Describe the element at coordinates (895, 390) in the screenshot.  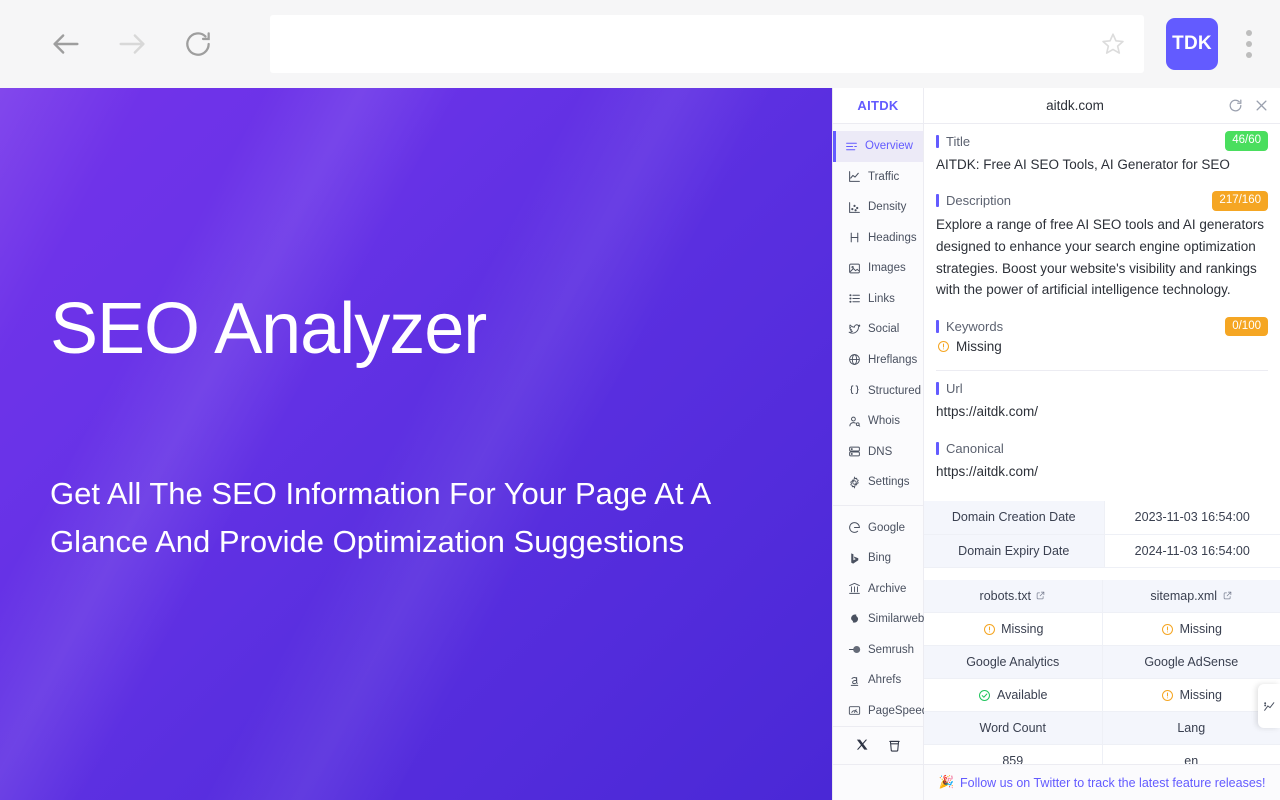
I see `sidebar-item-label: Structured` at that location.